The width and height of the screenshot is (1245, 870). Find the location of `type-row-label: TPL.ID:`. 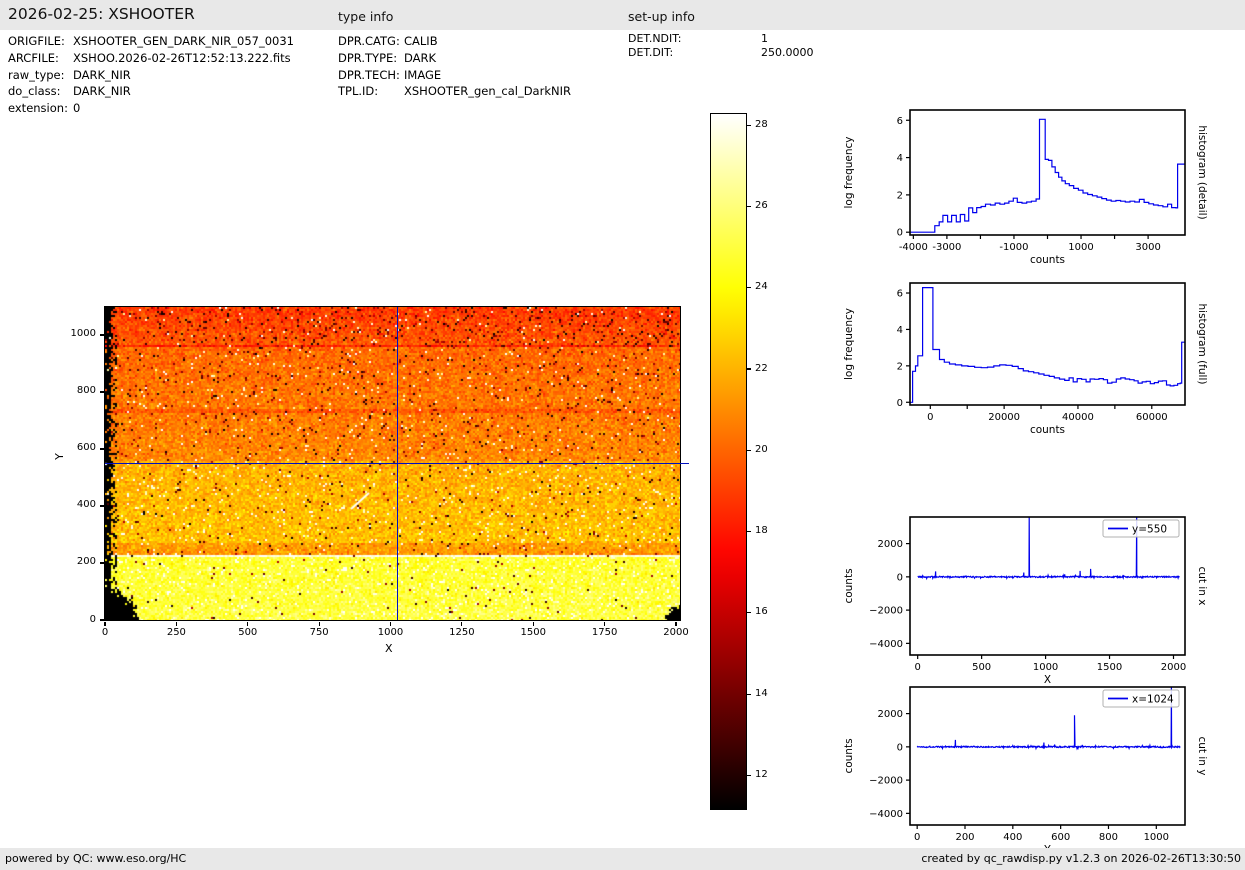

type-row-label: TPL.ID: is located at coordinates (358, 91).